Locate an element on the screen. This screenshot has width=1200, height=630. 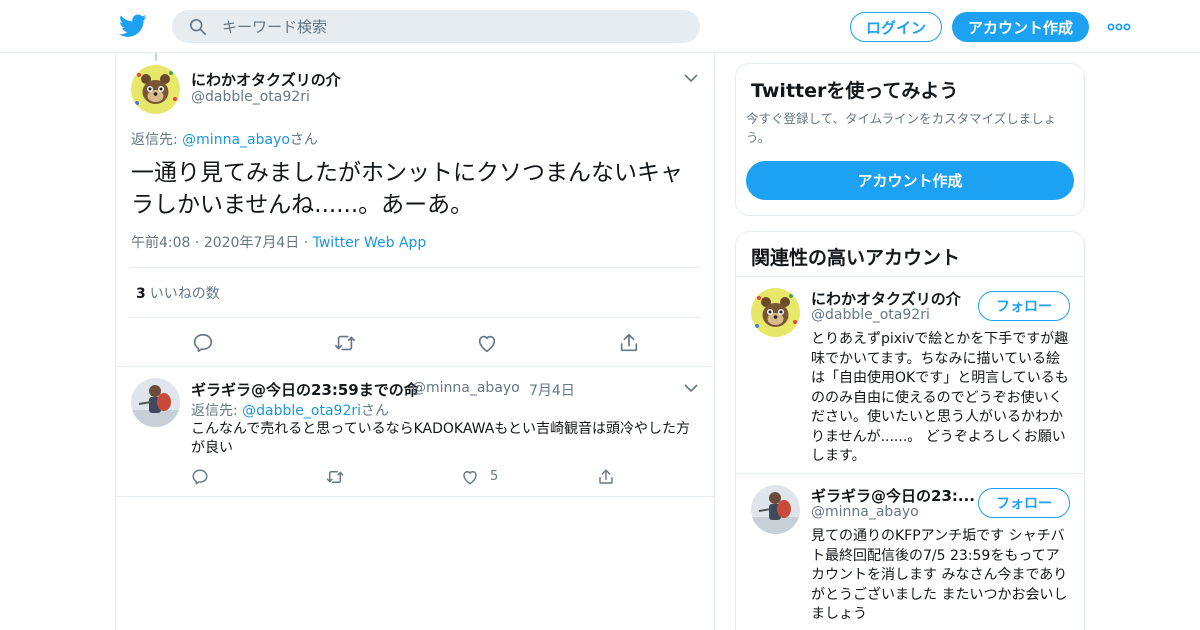
thread-connector-line is located at coordinates (156, 57).